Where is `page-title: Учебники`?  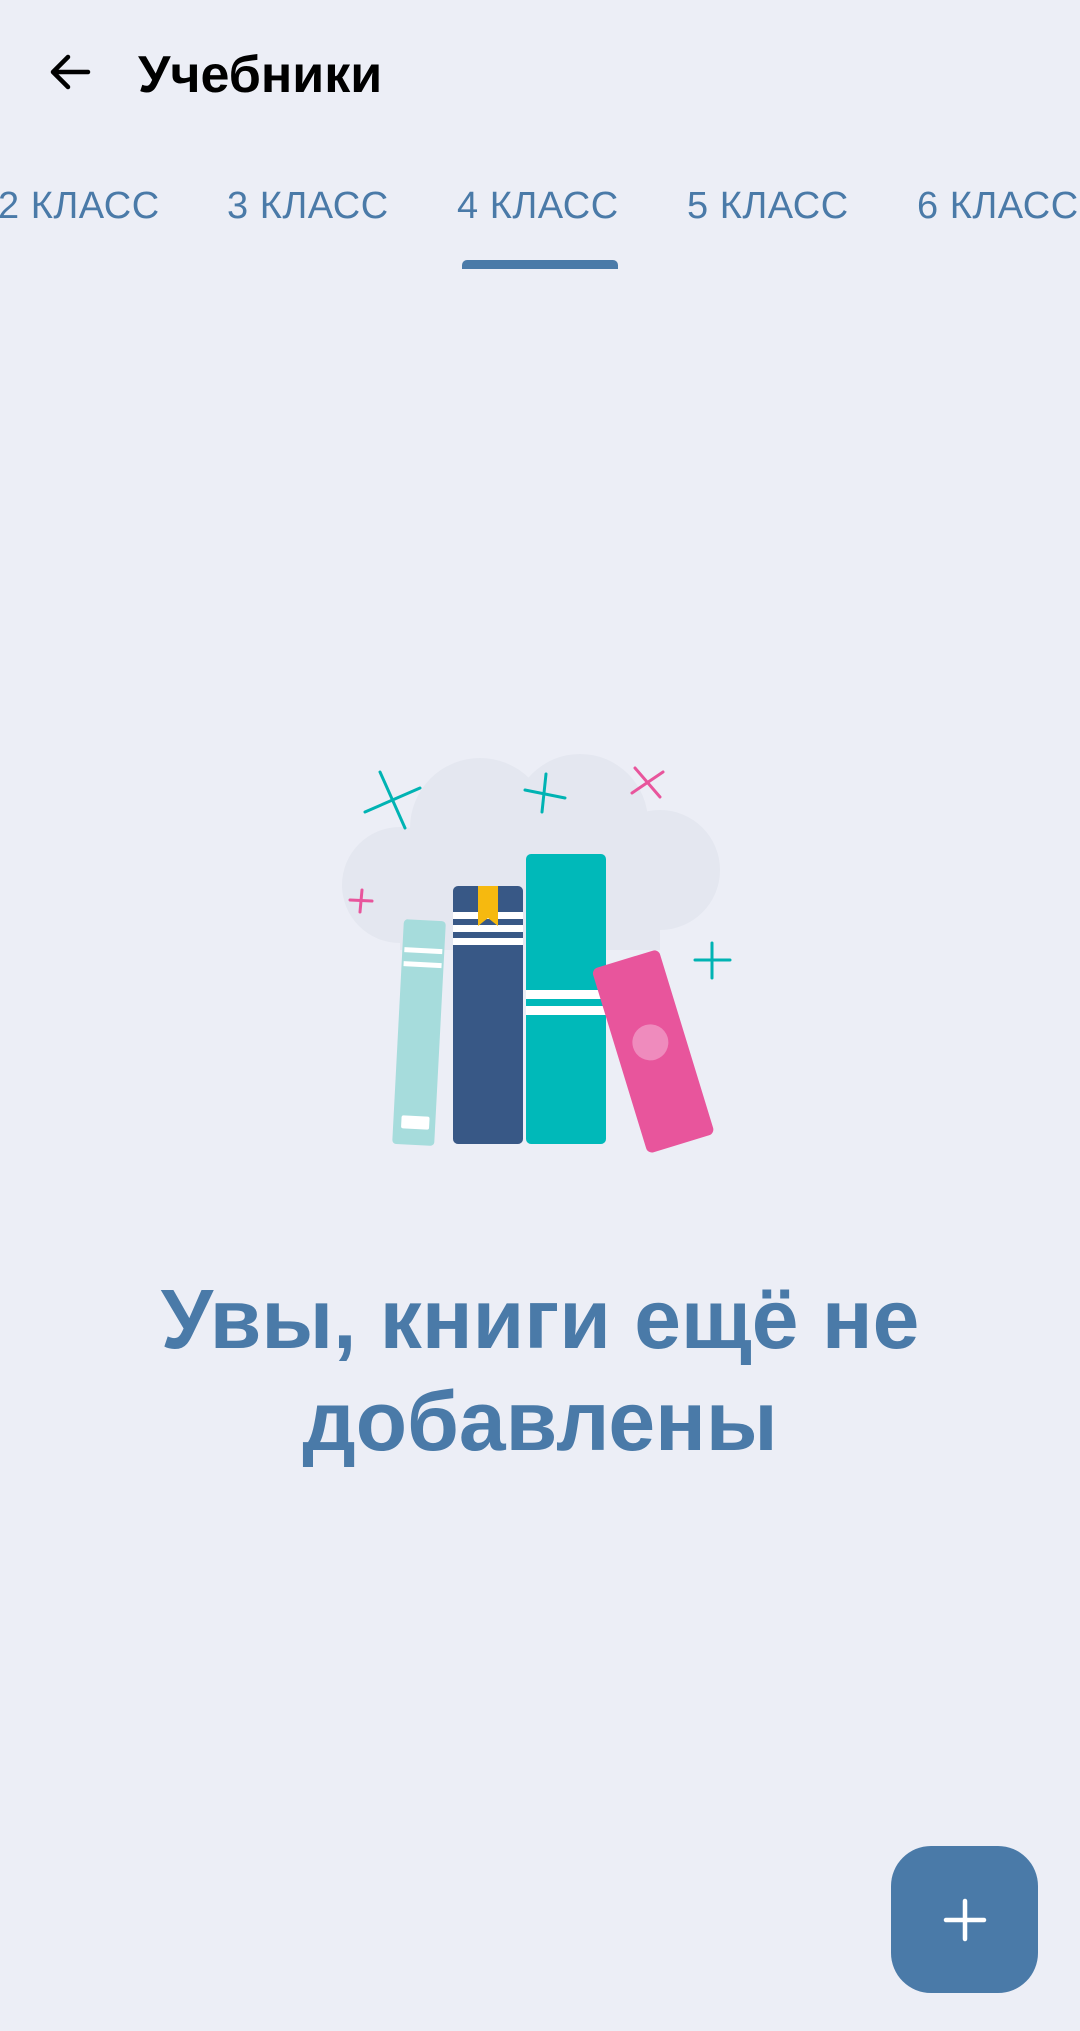 page-title: Учебники is located at coordinates (260, 75).